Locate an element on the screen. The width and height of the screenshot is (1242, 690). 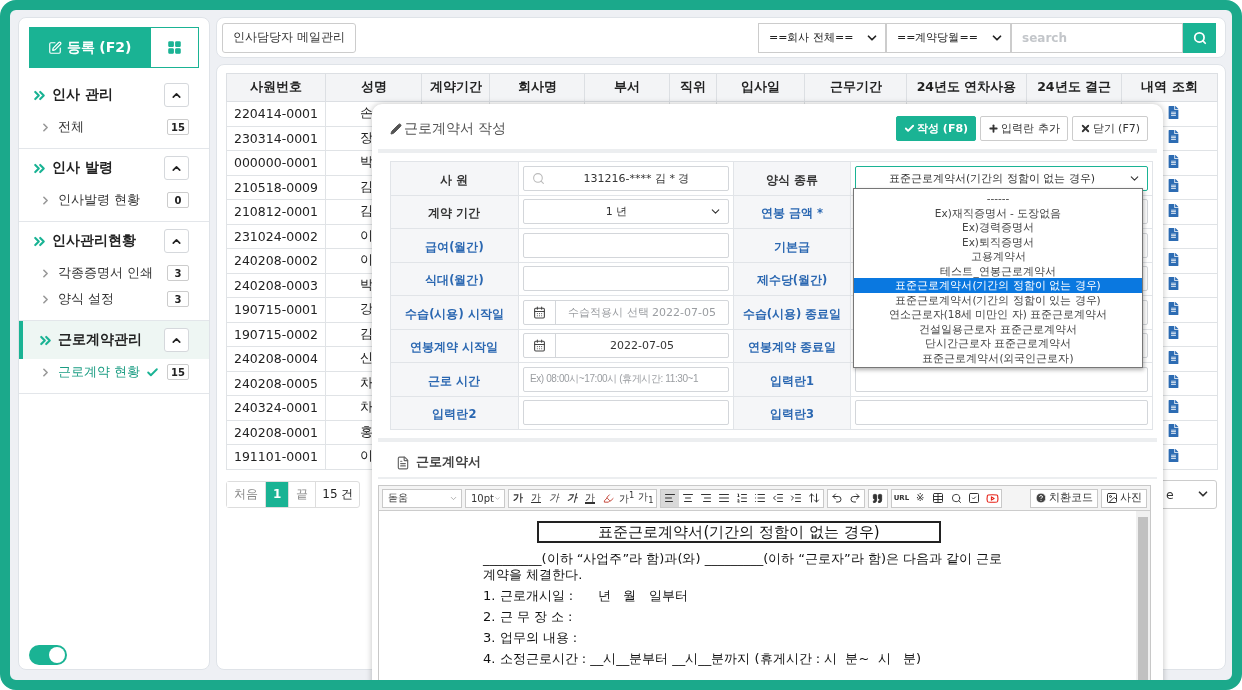
edit-icon is located at coordinates (54, 47).